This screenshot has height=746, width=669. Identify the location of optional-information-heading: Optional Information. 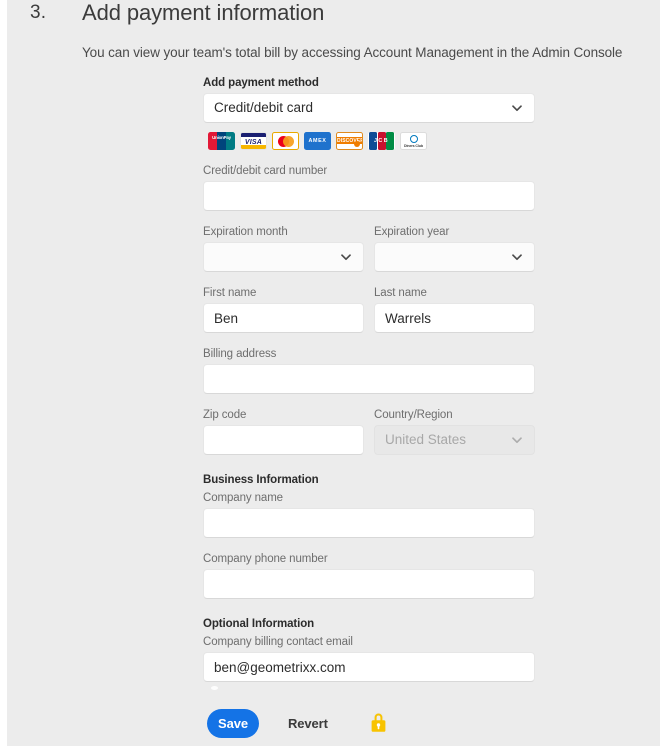
(259, 624).